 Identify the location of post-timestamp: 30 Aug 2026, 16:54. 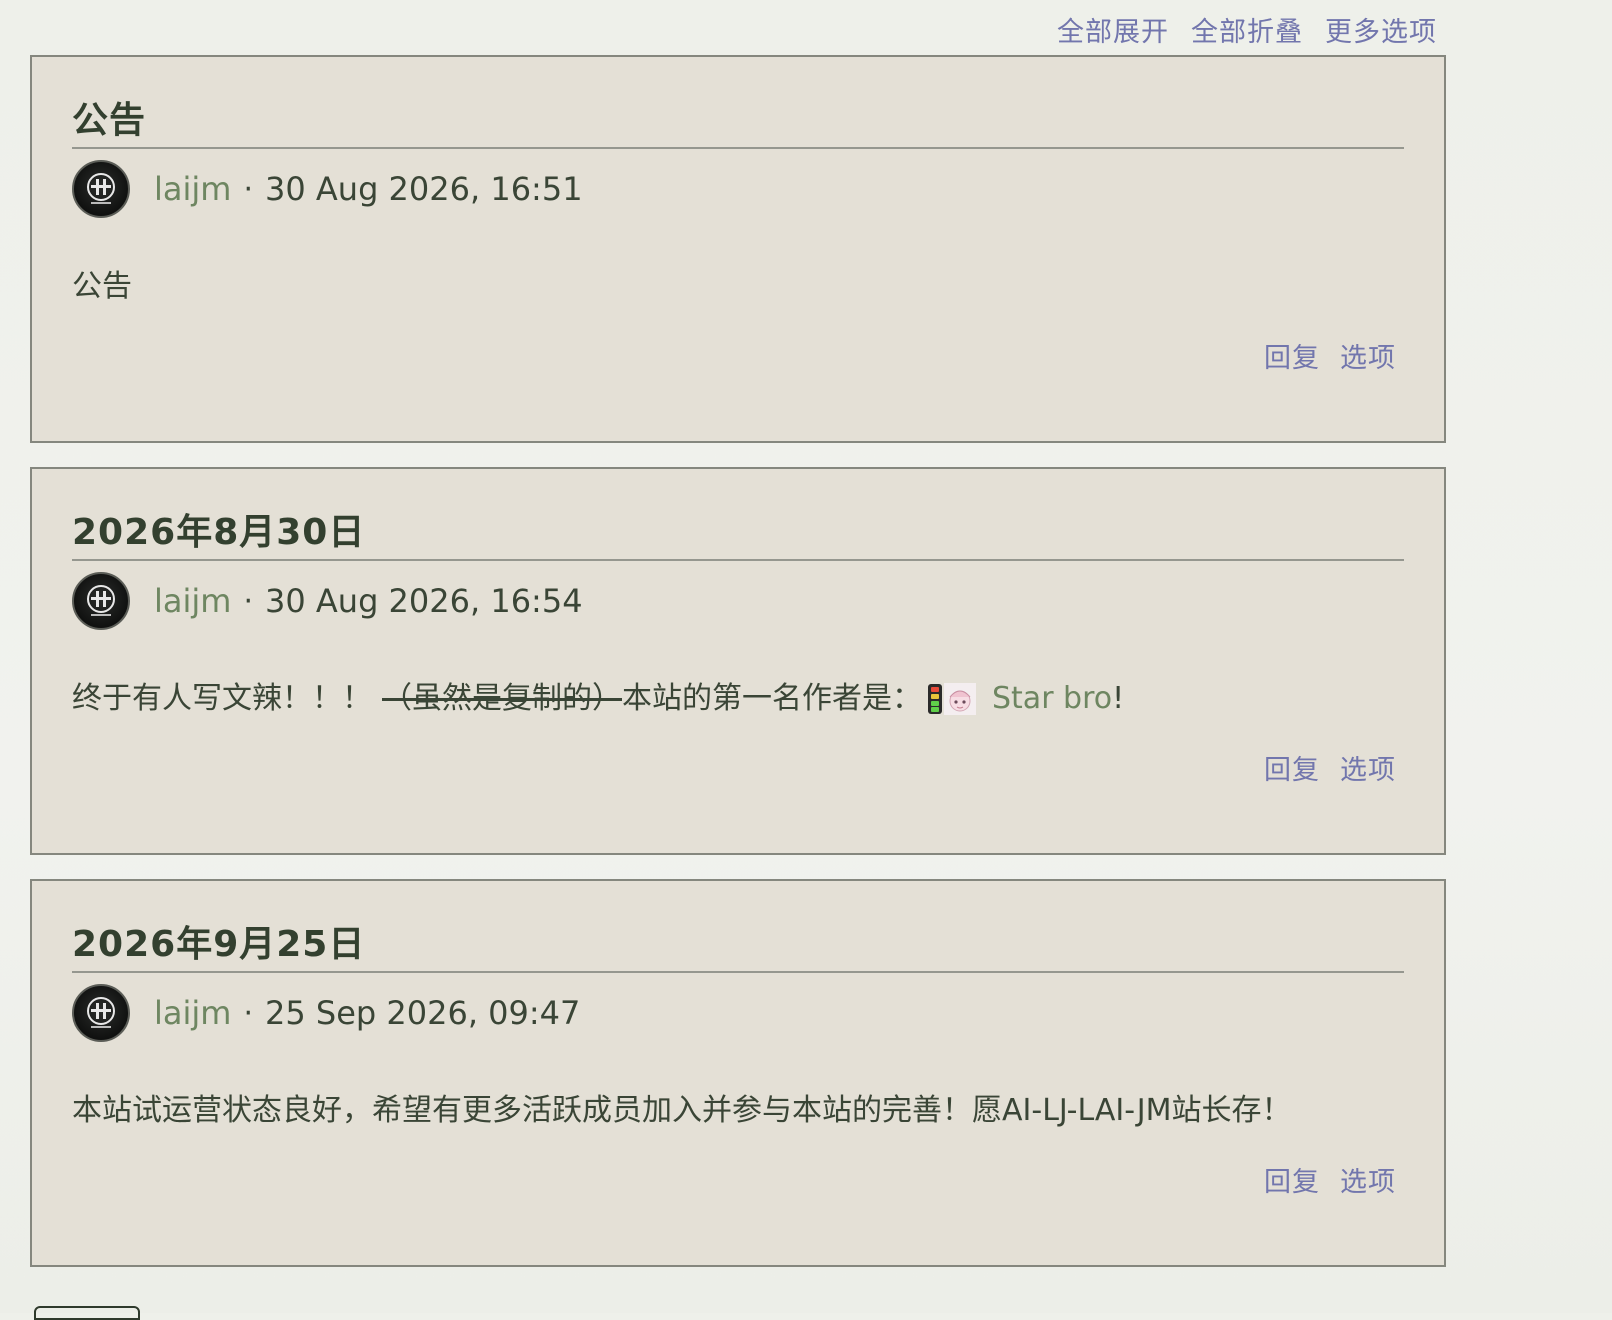
(424, 601).